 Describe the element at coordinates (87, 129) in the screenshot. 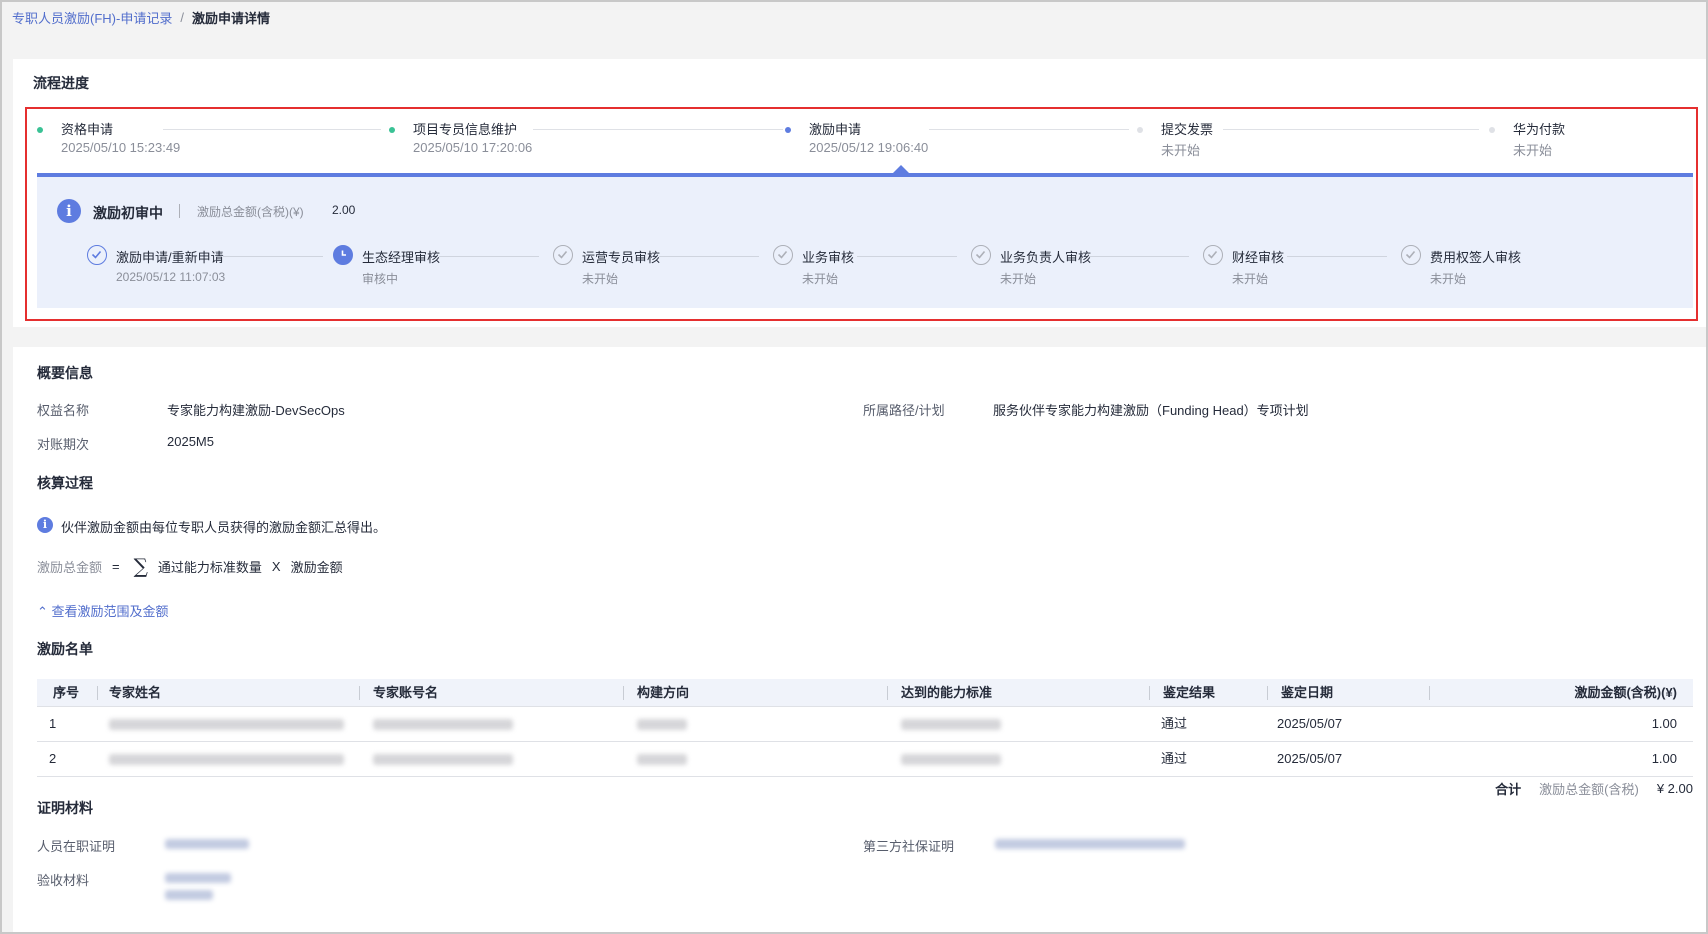

I see `step-name: 资格申请` at that location.